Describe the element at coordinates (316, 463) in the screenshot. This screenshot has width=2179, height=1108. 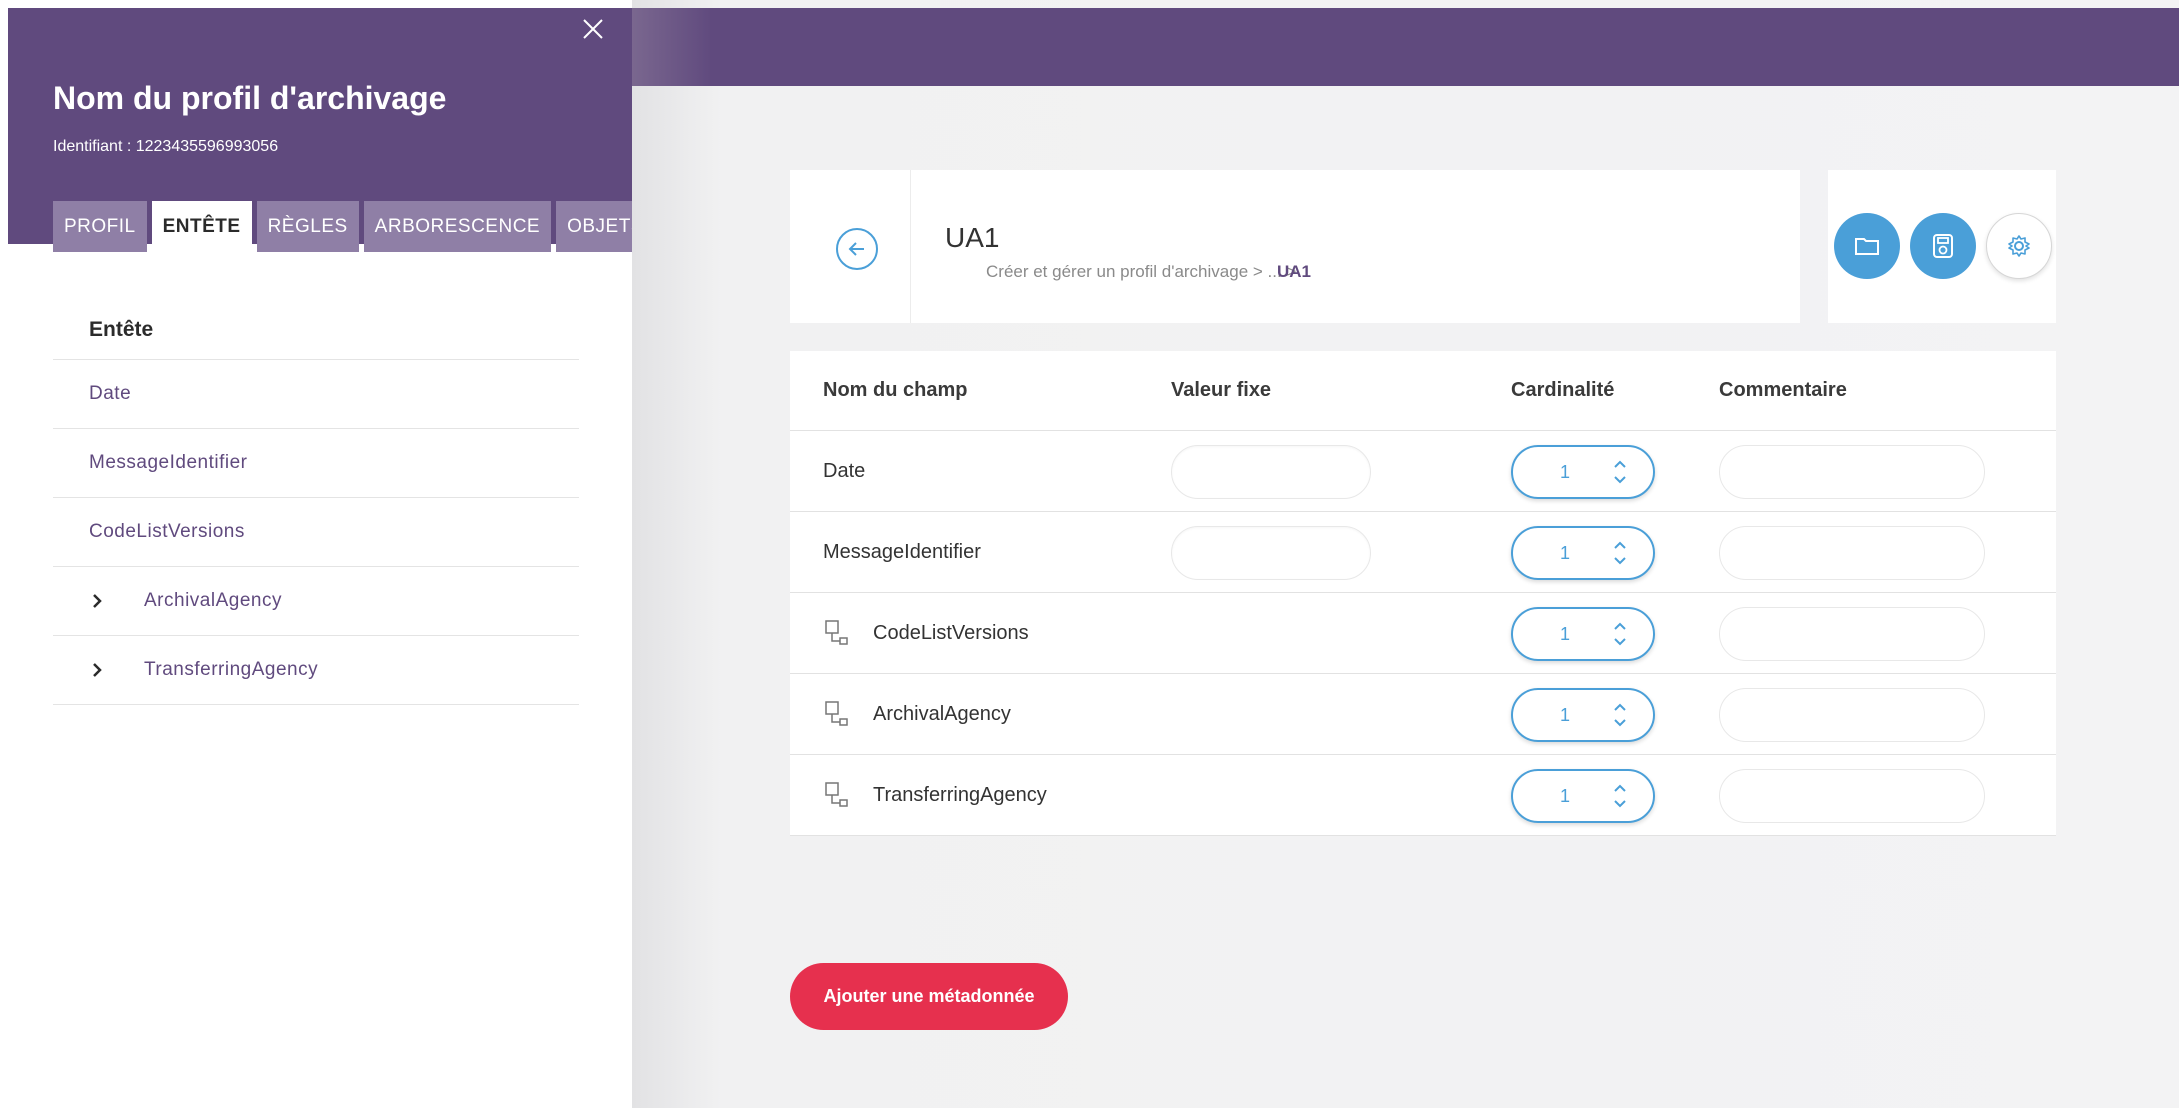
I see `tree-item-messageidentifier: MessageIdentifier` at that location.